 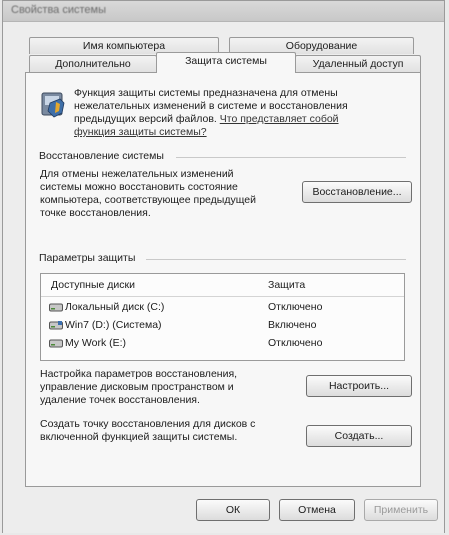 I want to click on drive-name: Локальный диск (C:), so click(x=115, y=307).